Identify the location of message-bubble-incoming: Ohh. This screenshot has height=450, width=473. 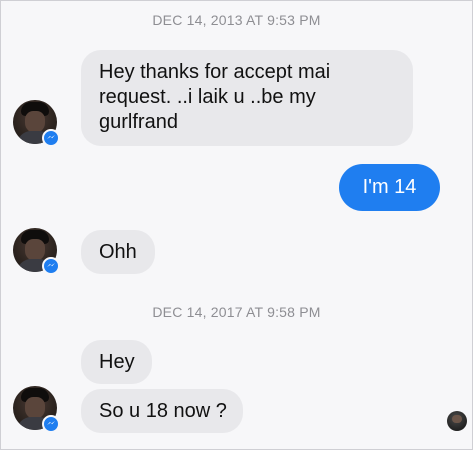
(118, 252).